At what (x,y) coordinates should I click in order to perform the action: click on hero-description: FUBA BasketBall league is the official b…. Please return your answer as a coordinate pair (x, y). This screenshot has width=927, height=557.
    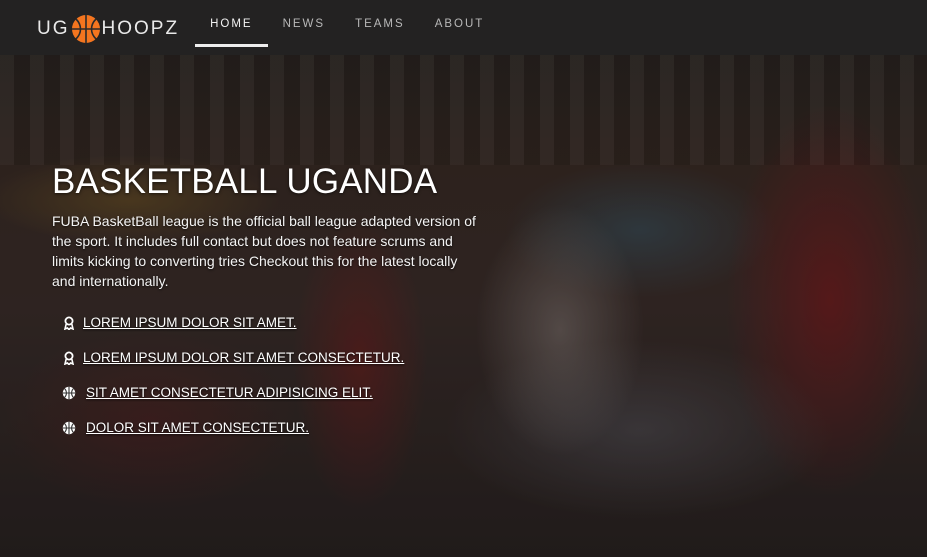
    Looking at the image, I should click on (264, 251).